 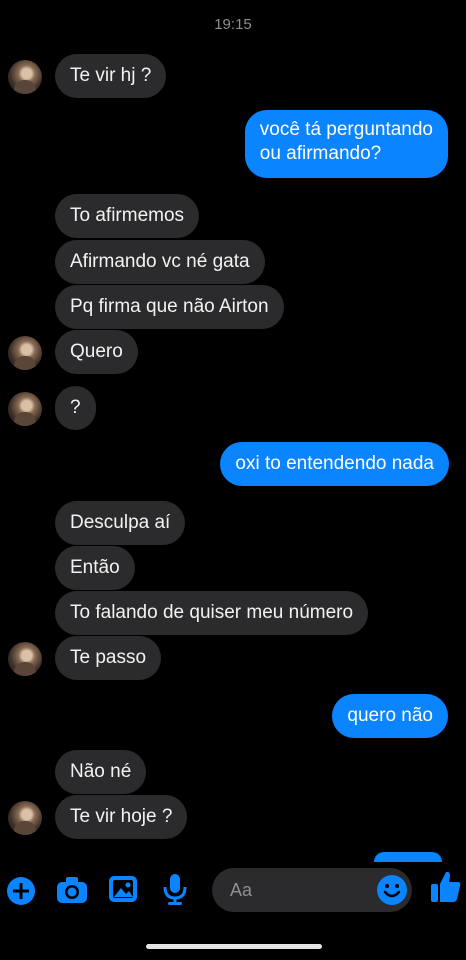 I want to click on message-bubble-incoming: Pq firma que não Airton, so click(x=169, y=307).